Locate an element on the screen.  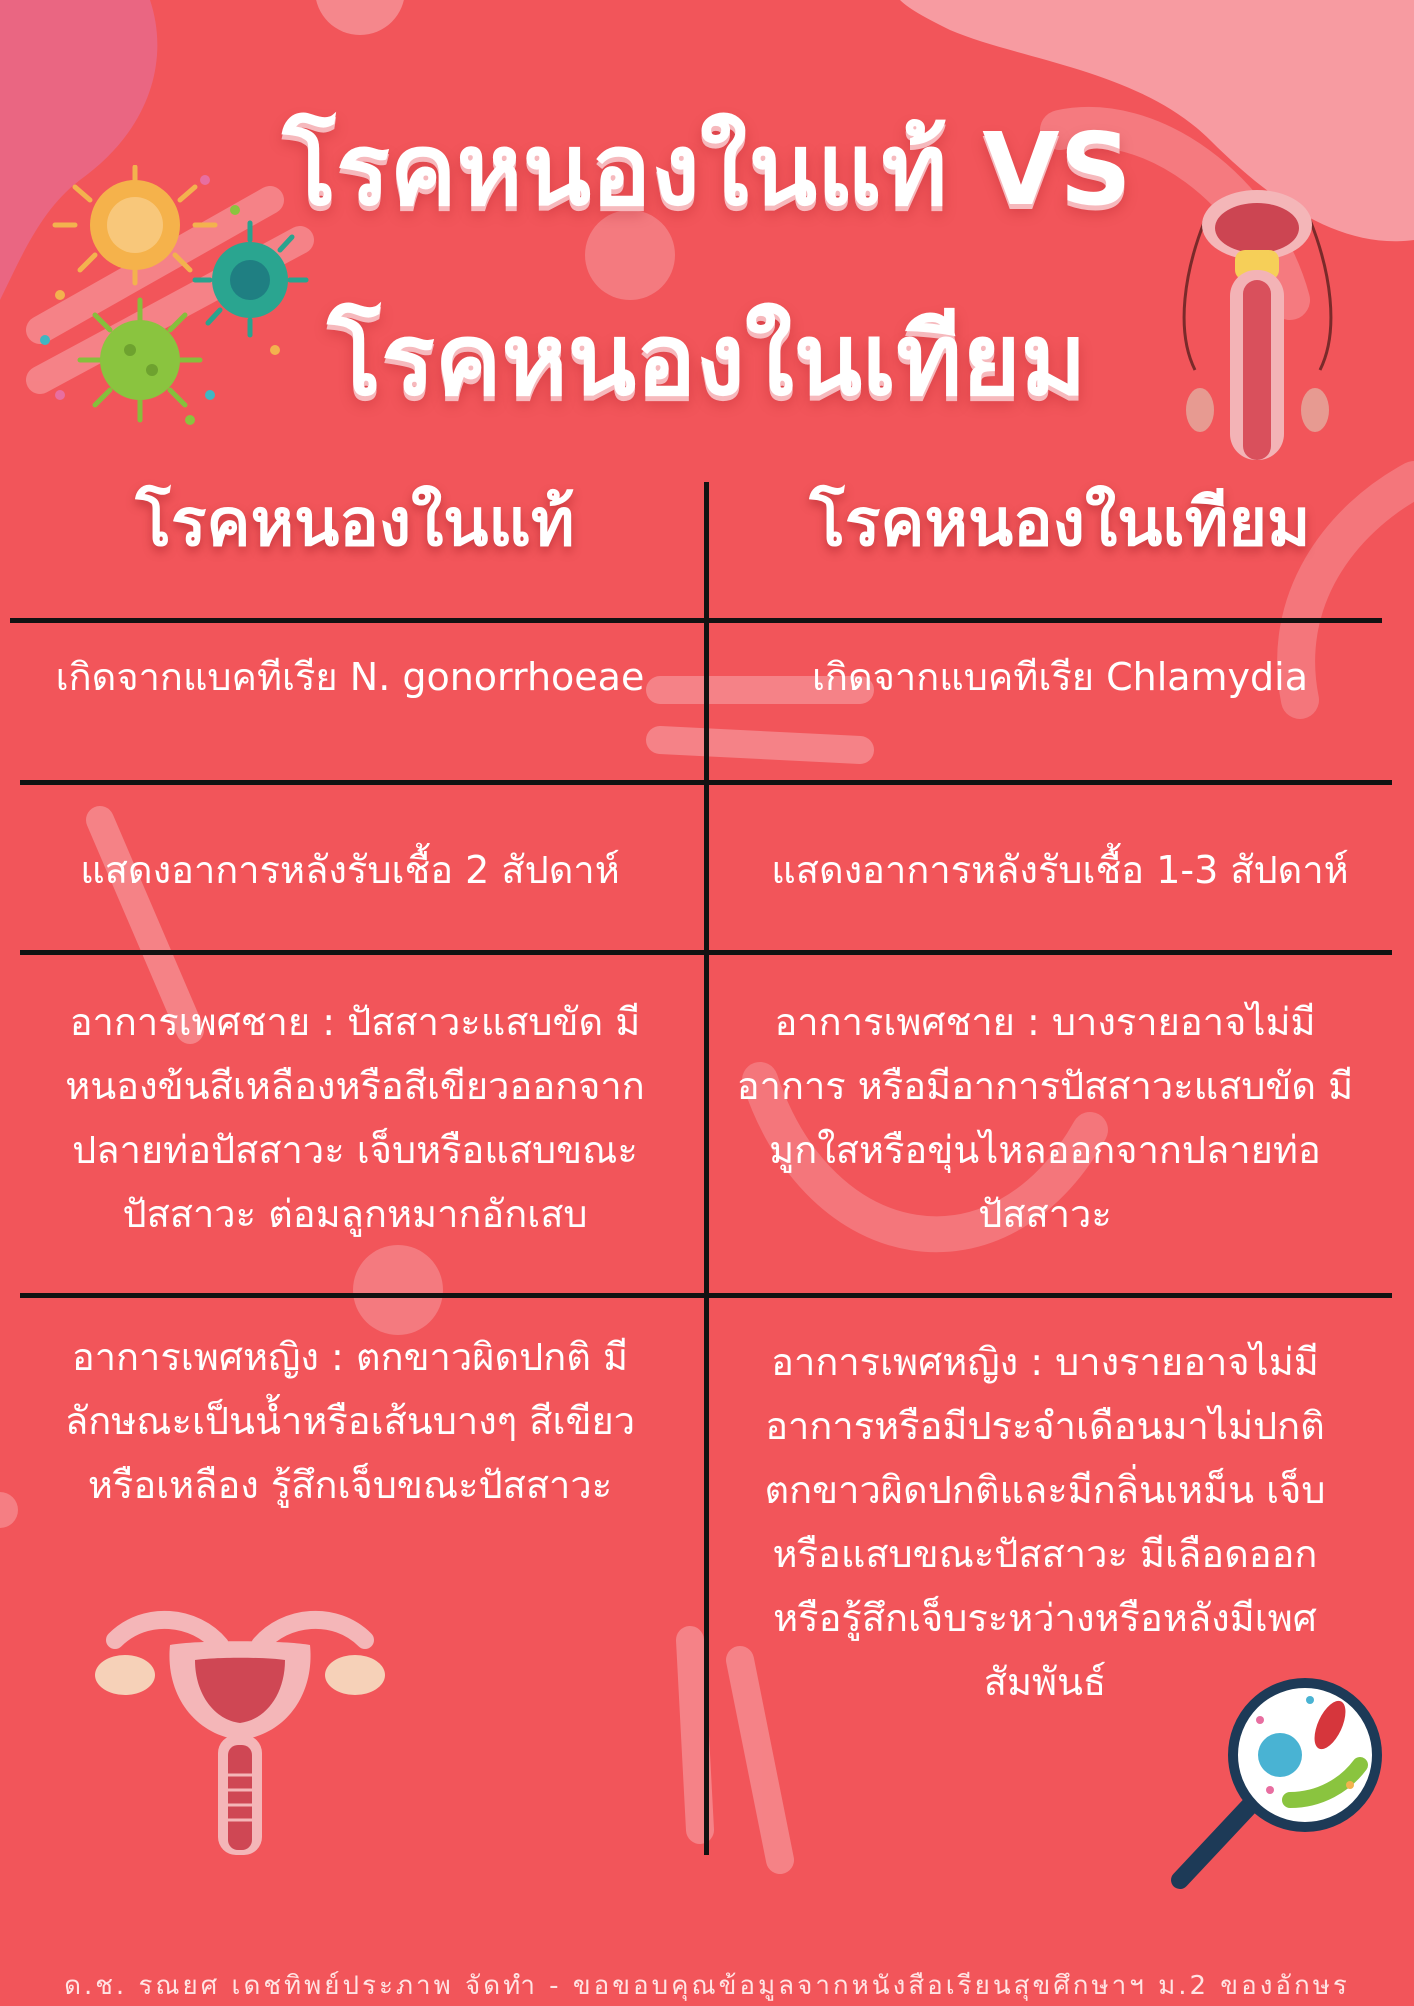
table-cell-onset-chlamydia: แสดงอาการหลังรับเชื้อ 1-3 สัปดาห์ is located at coordinates (1060, 870).